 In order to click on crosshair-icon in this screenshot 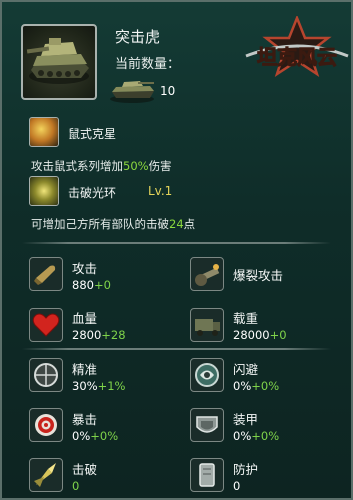, I will do `click(46, 375)`.